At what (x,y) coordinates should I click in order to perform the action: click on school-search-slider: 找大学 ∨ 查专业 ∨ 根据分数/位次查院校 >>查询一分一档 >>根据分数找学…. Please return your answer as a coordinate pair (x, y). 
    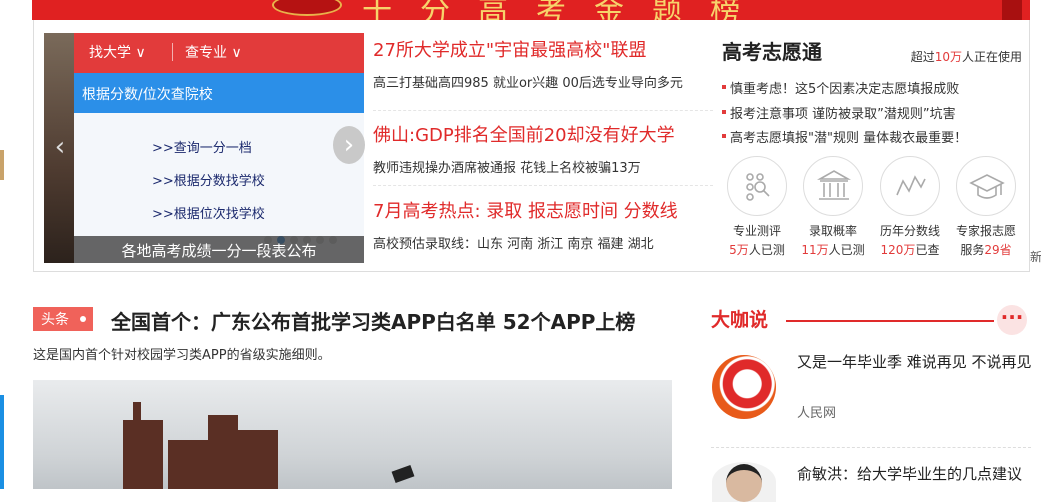
    Looking at the image, I should click on (204, 148).